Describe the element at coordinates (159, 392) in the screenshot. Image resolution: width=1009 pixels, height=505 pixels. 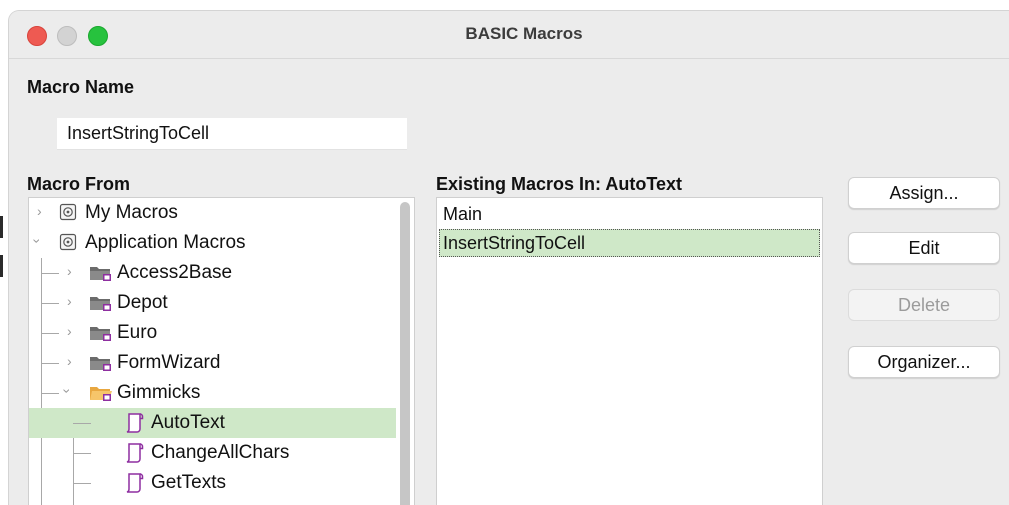
I see `tree-item-label: Gimmicks` at that location.